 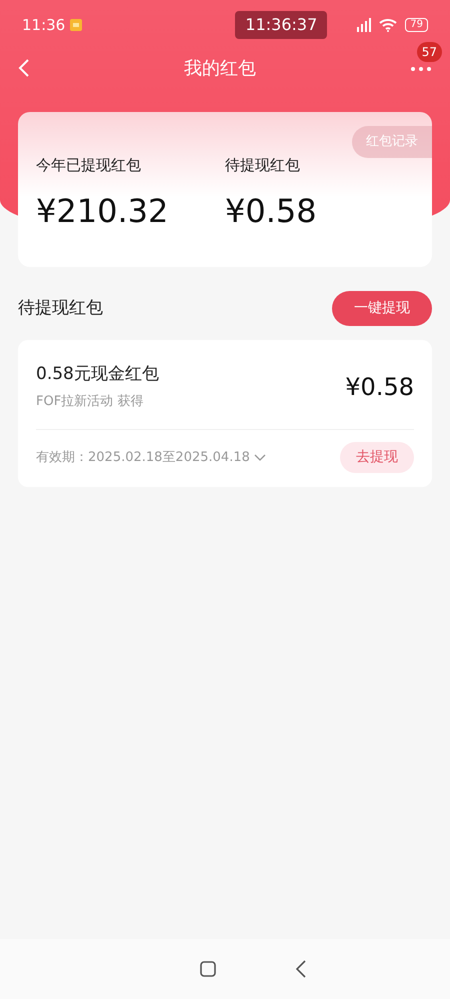 I want to click on stat-label: 今年已提现红包, so click(x=89, y=165).